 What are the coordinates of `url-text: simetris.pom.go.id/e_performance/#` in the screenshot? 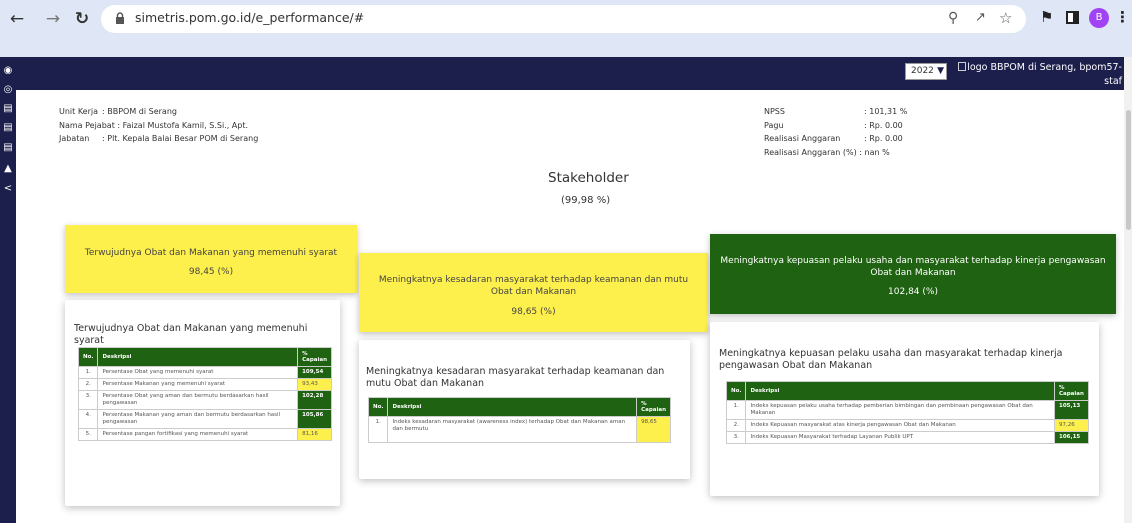 It's located at (250, 17).